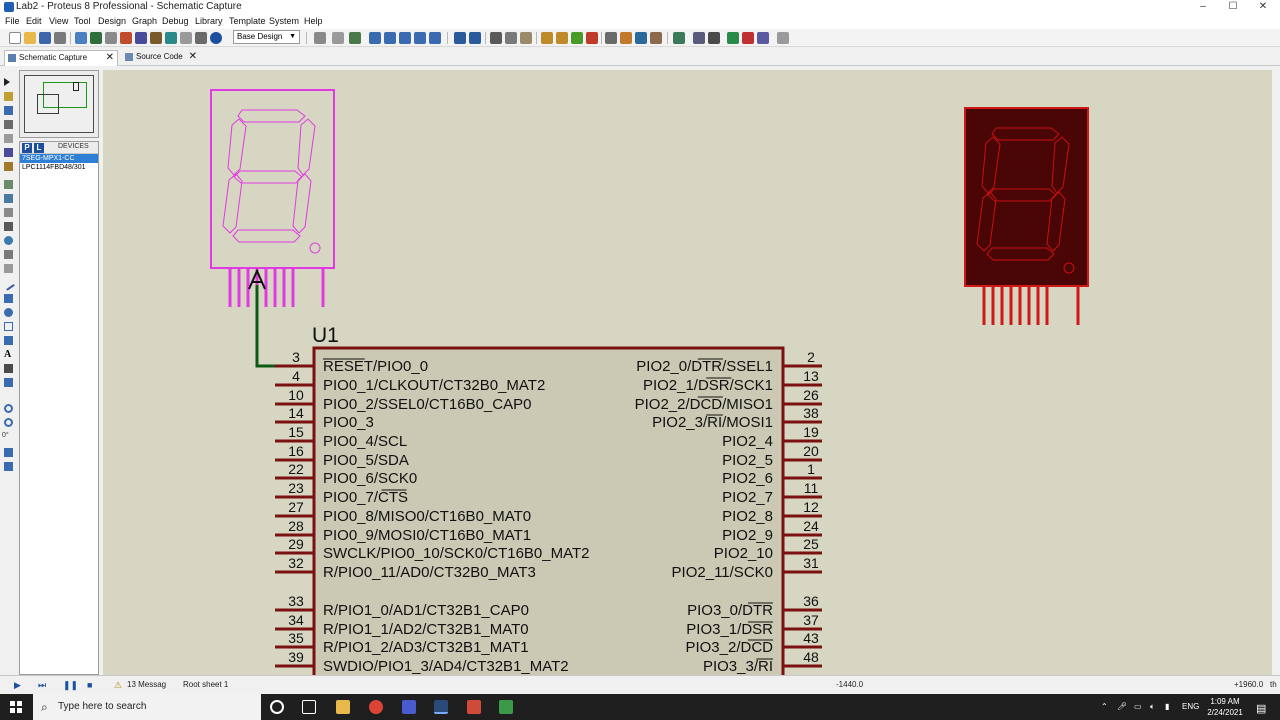  Describe the element at coordinates (714, 38) in the screenshot. I see `property-tool-icon` at that location.